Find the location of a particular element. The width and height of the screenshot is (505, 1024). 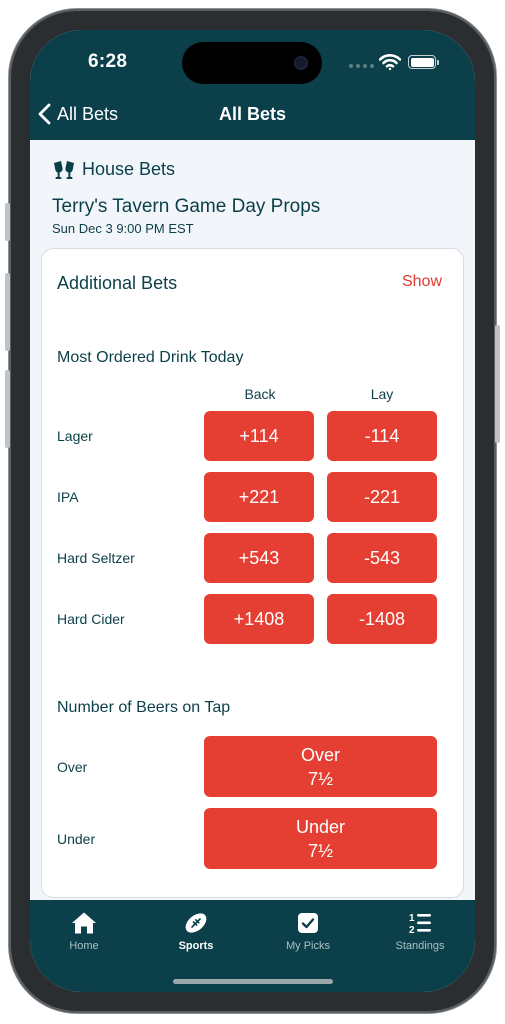

volume-down-button is located at coordinates (7, 409).